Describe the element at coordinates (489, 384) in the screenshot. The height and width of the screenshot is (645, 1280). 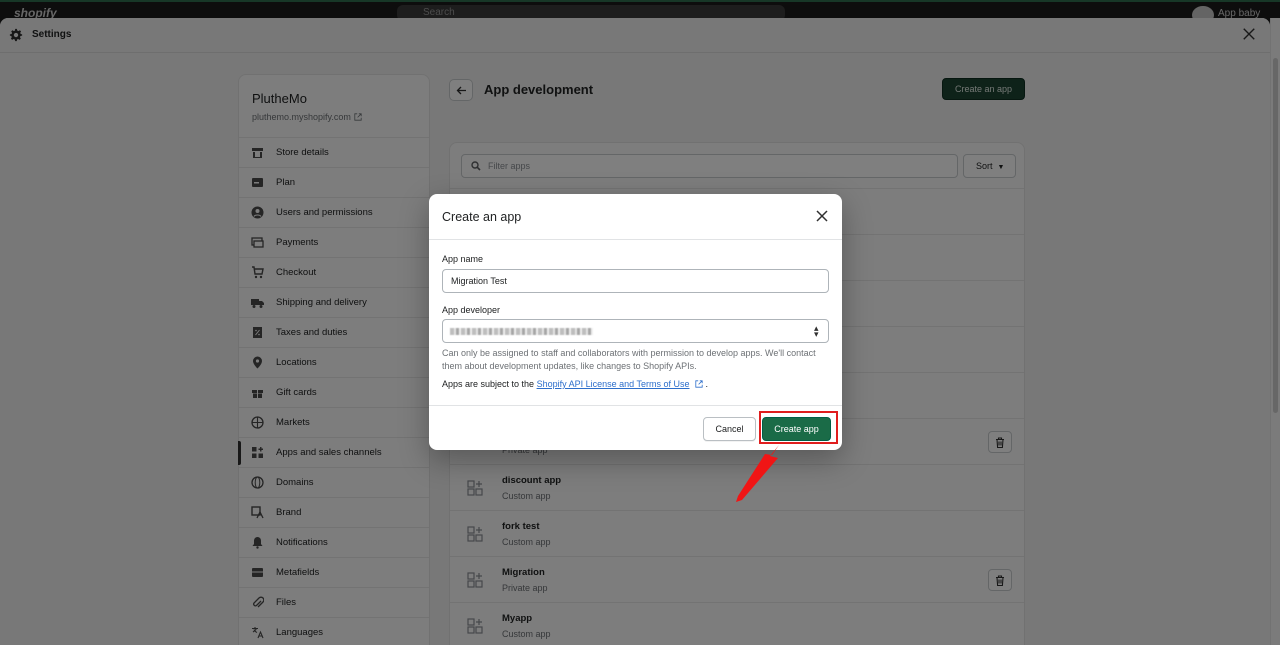
I see `terms-prefix: Apps are subject to the` at that location.